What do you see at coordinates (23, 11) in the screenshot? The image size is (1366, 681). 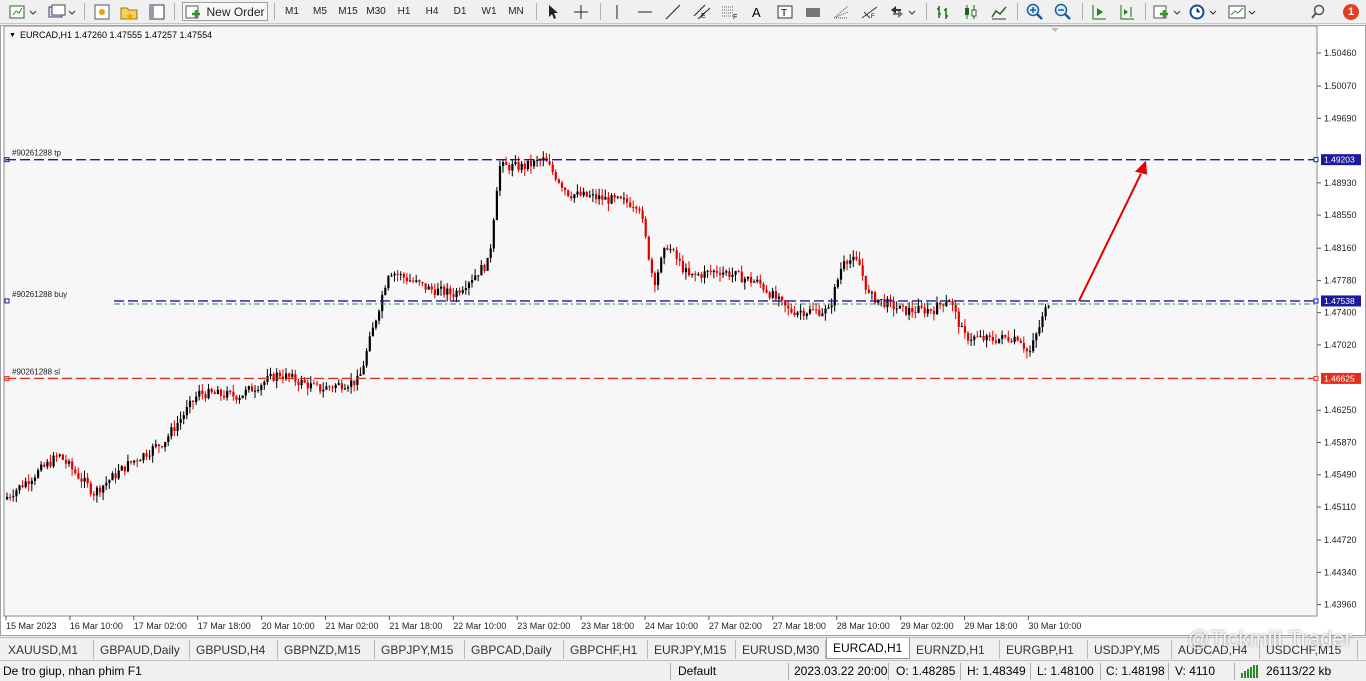 I see `new-chart-button` at bounding box center [23, 11].